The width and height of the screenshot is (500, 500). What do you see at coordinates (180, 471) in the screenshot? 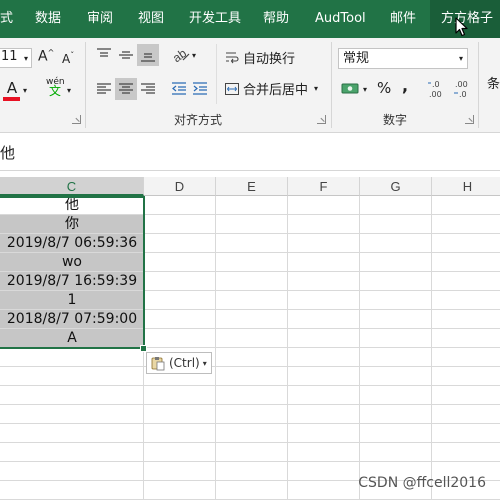
I see `cell-d15` at bounding box center [180, 471].